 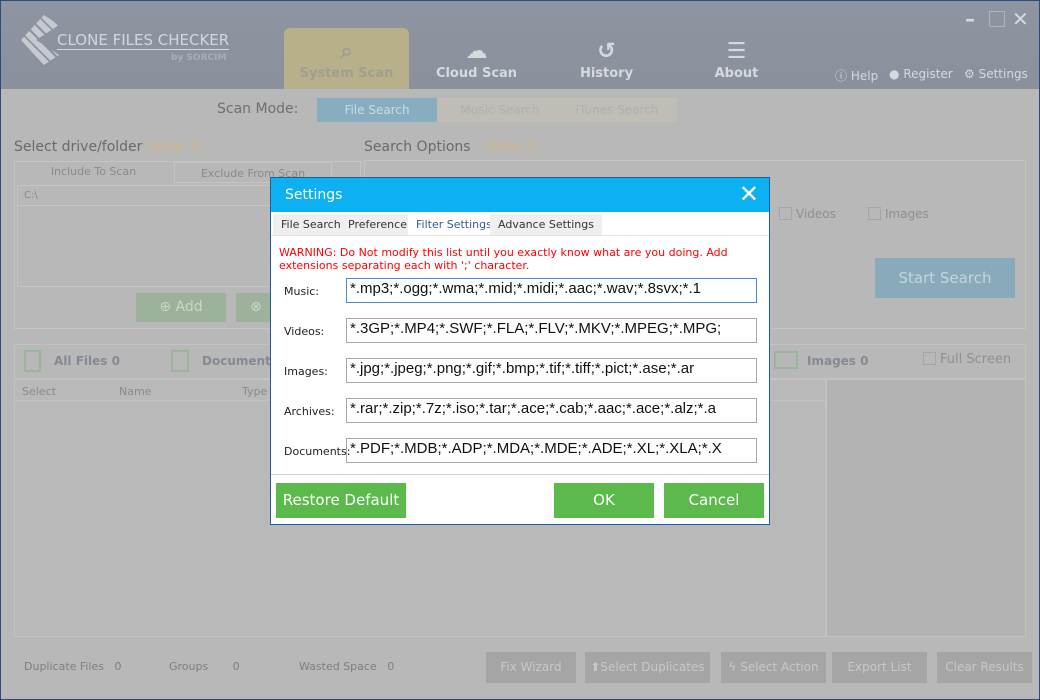 I want to click on minimize-icon: –, so click(x=970, y=19).